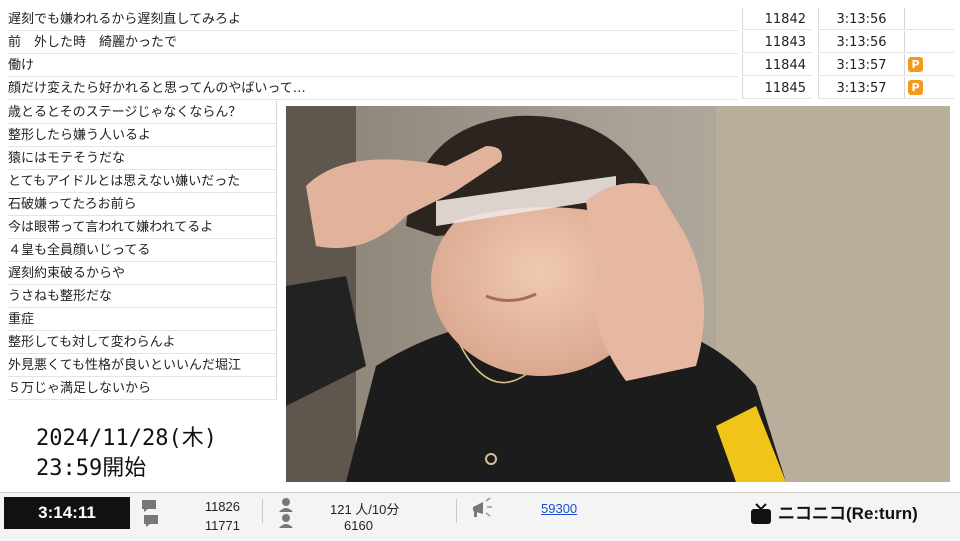 Image resolution: width=960 pixels, height=541 pixels. I want to click on tv-icon, so click(761, 513).